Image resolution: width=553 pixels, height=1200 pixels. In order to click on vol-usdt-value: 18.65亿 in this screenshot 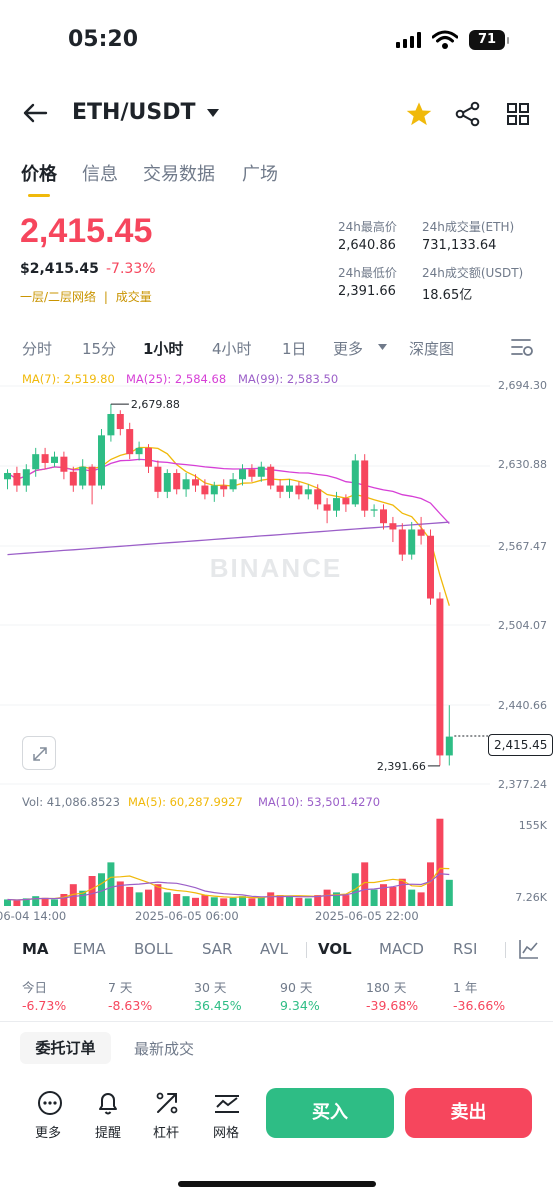, I will do `click(447, 295)`.